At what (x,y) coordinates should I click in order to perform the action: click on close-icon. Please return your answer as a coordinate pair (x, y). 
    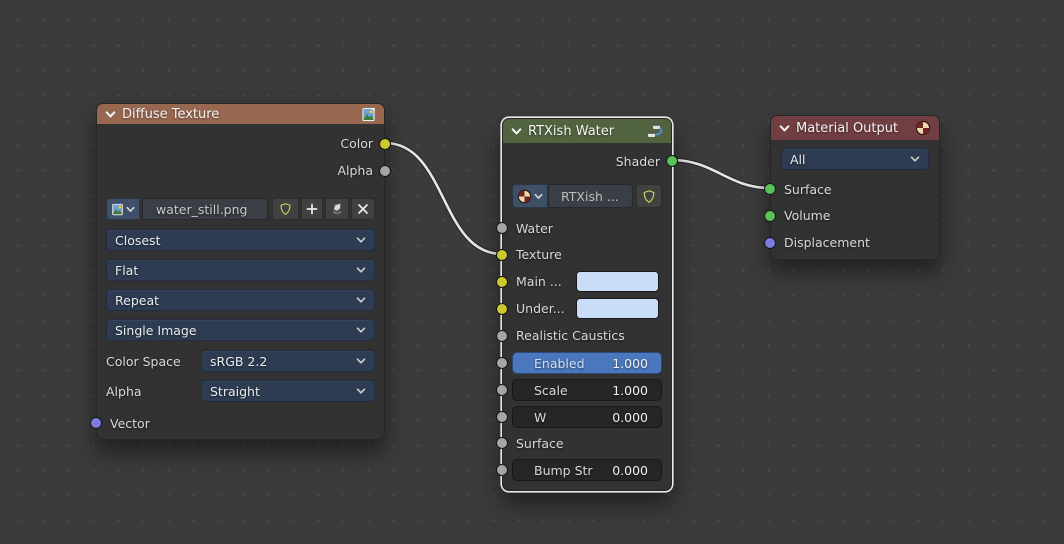
    Looking at the image, I should click on (363, 209).